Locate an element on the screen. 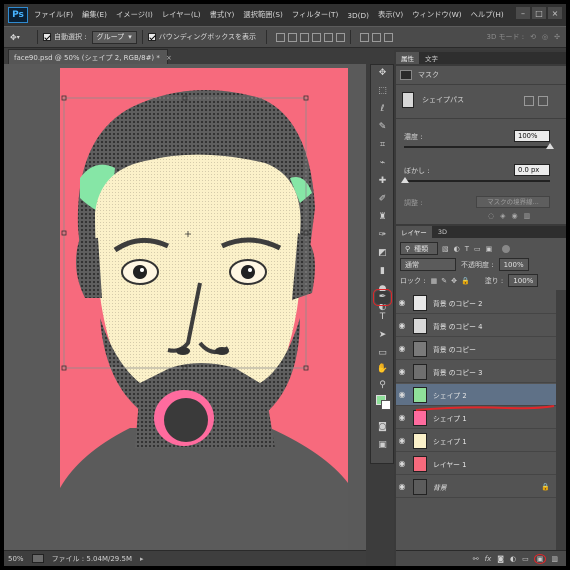 Image resolution: width=570 pixels, height=570 pixels. marquee-icon: ⬚ is located at coordinates (382, 91).